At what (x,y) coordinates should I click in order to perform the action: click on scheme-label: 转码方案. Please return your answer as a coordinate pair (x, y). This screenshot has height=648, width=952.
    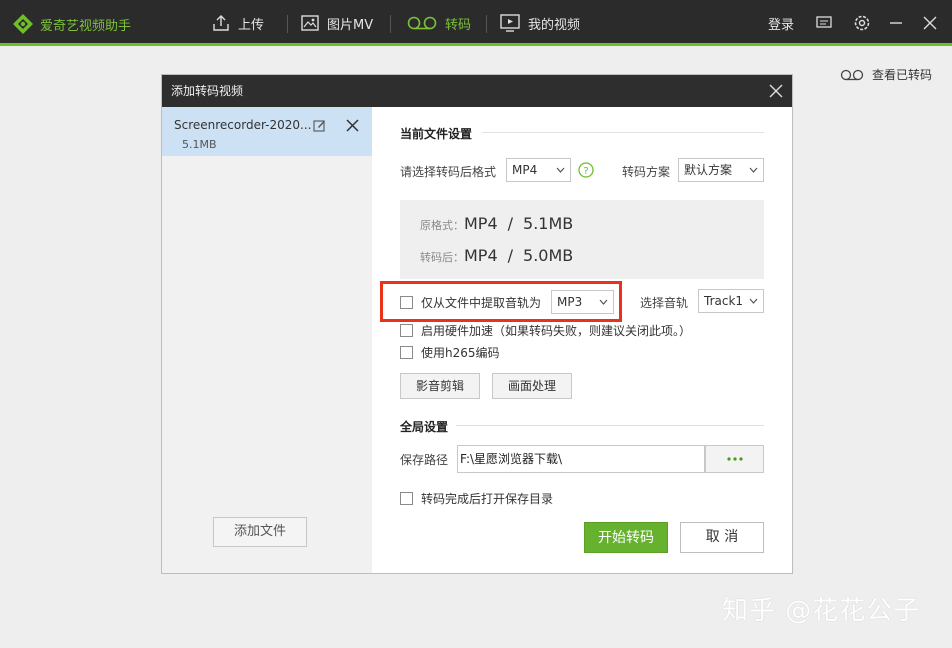
    Looking at the image, I should click on (646, 172).